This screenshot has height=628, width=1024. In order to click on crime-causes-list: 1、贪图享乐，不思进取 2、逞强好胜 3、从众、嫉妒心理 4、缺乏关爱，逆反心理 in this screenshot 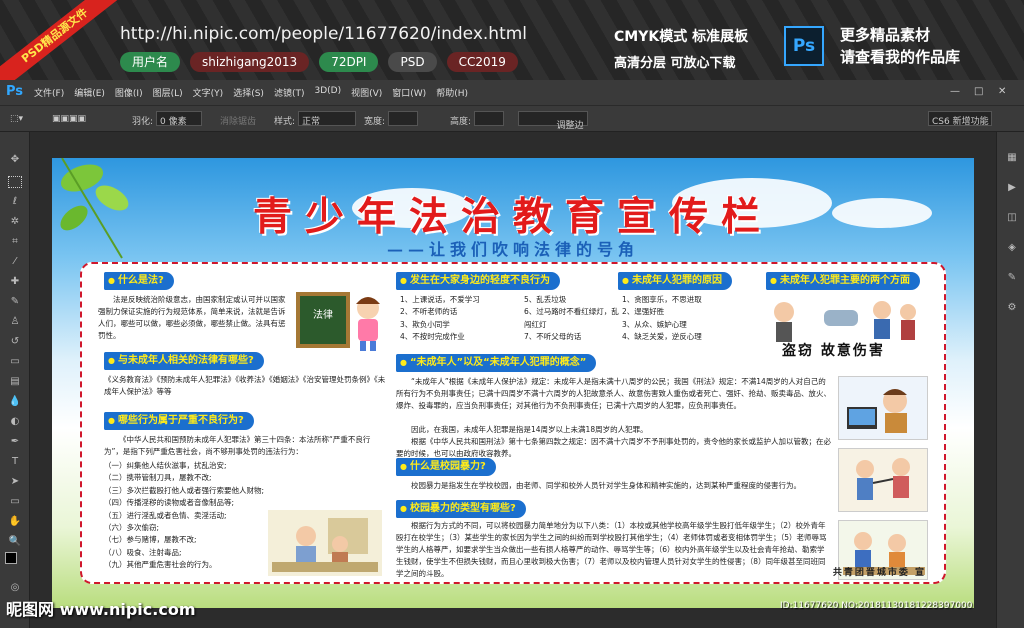, I will do `click(690, 319)`.